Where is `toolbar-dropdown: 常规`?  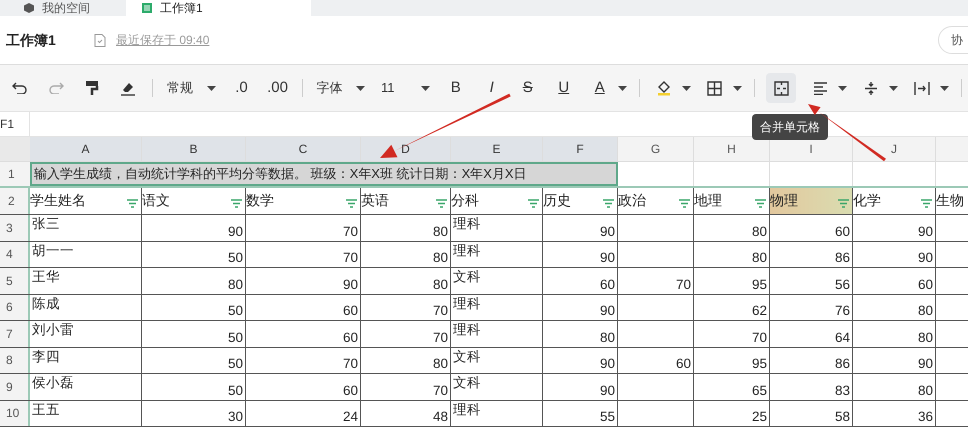
toolbar-dropdown: 常规 is located at coordinates (191, 88).